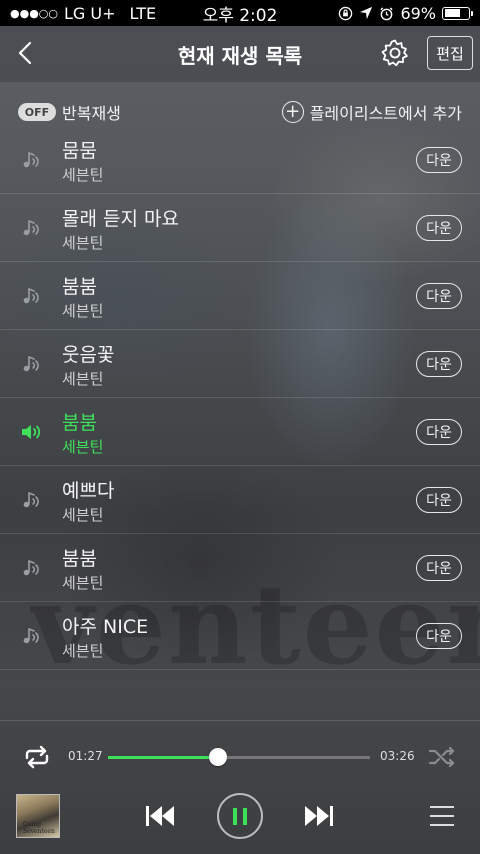 The height and width of the screenshot is (854, 480). What do you see at coordinates (91, 113) in the screenshot?
I see `repeat-label: 반복재생` at bounding box center [91, 113].